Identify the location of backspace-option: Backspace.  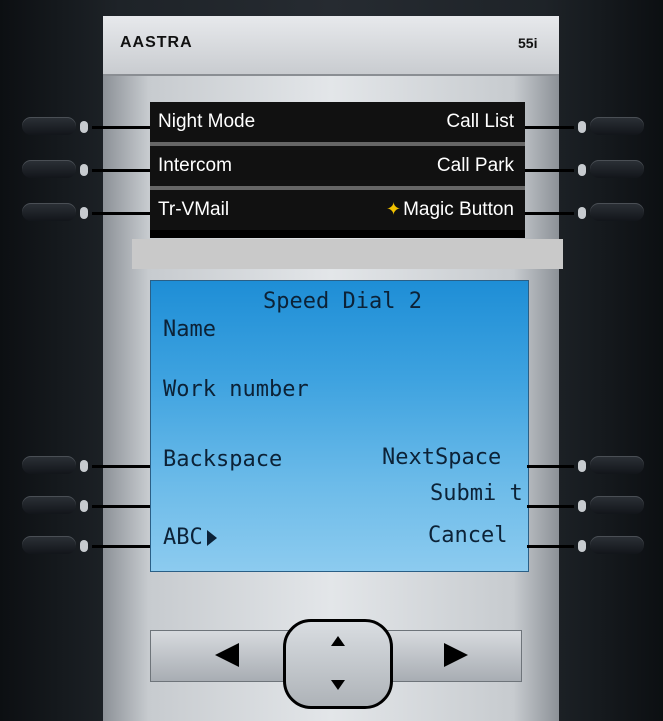
(222, 459).